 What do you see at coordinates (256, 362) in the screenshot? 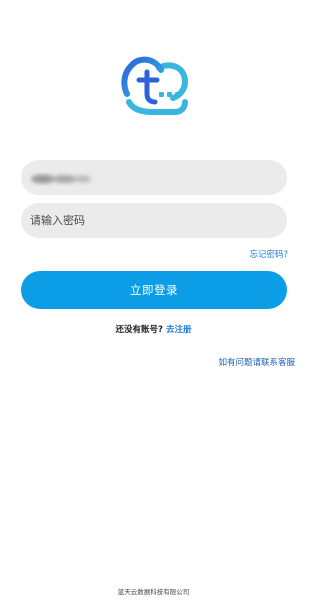
I see `contact-support-link: 如有问题请联系客服` at bounding box center [256, 362].